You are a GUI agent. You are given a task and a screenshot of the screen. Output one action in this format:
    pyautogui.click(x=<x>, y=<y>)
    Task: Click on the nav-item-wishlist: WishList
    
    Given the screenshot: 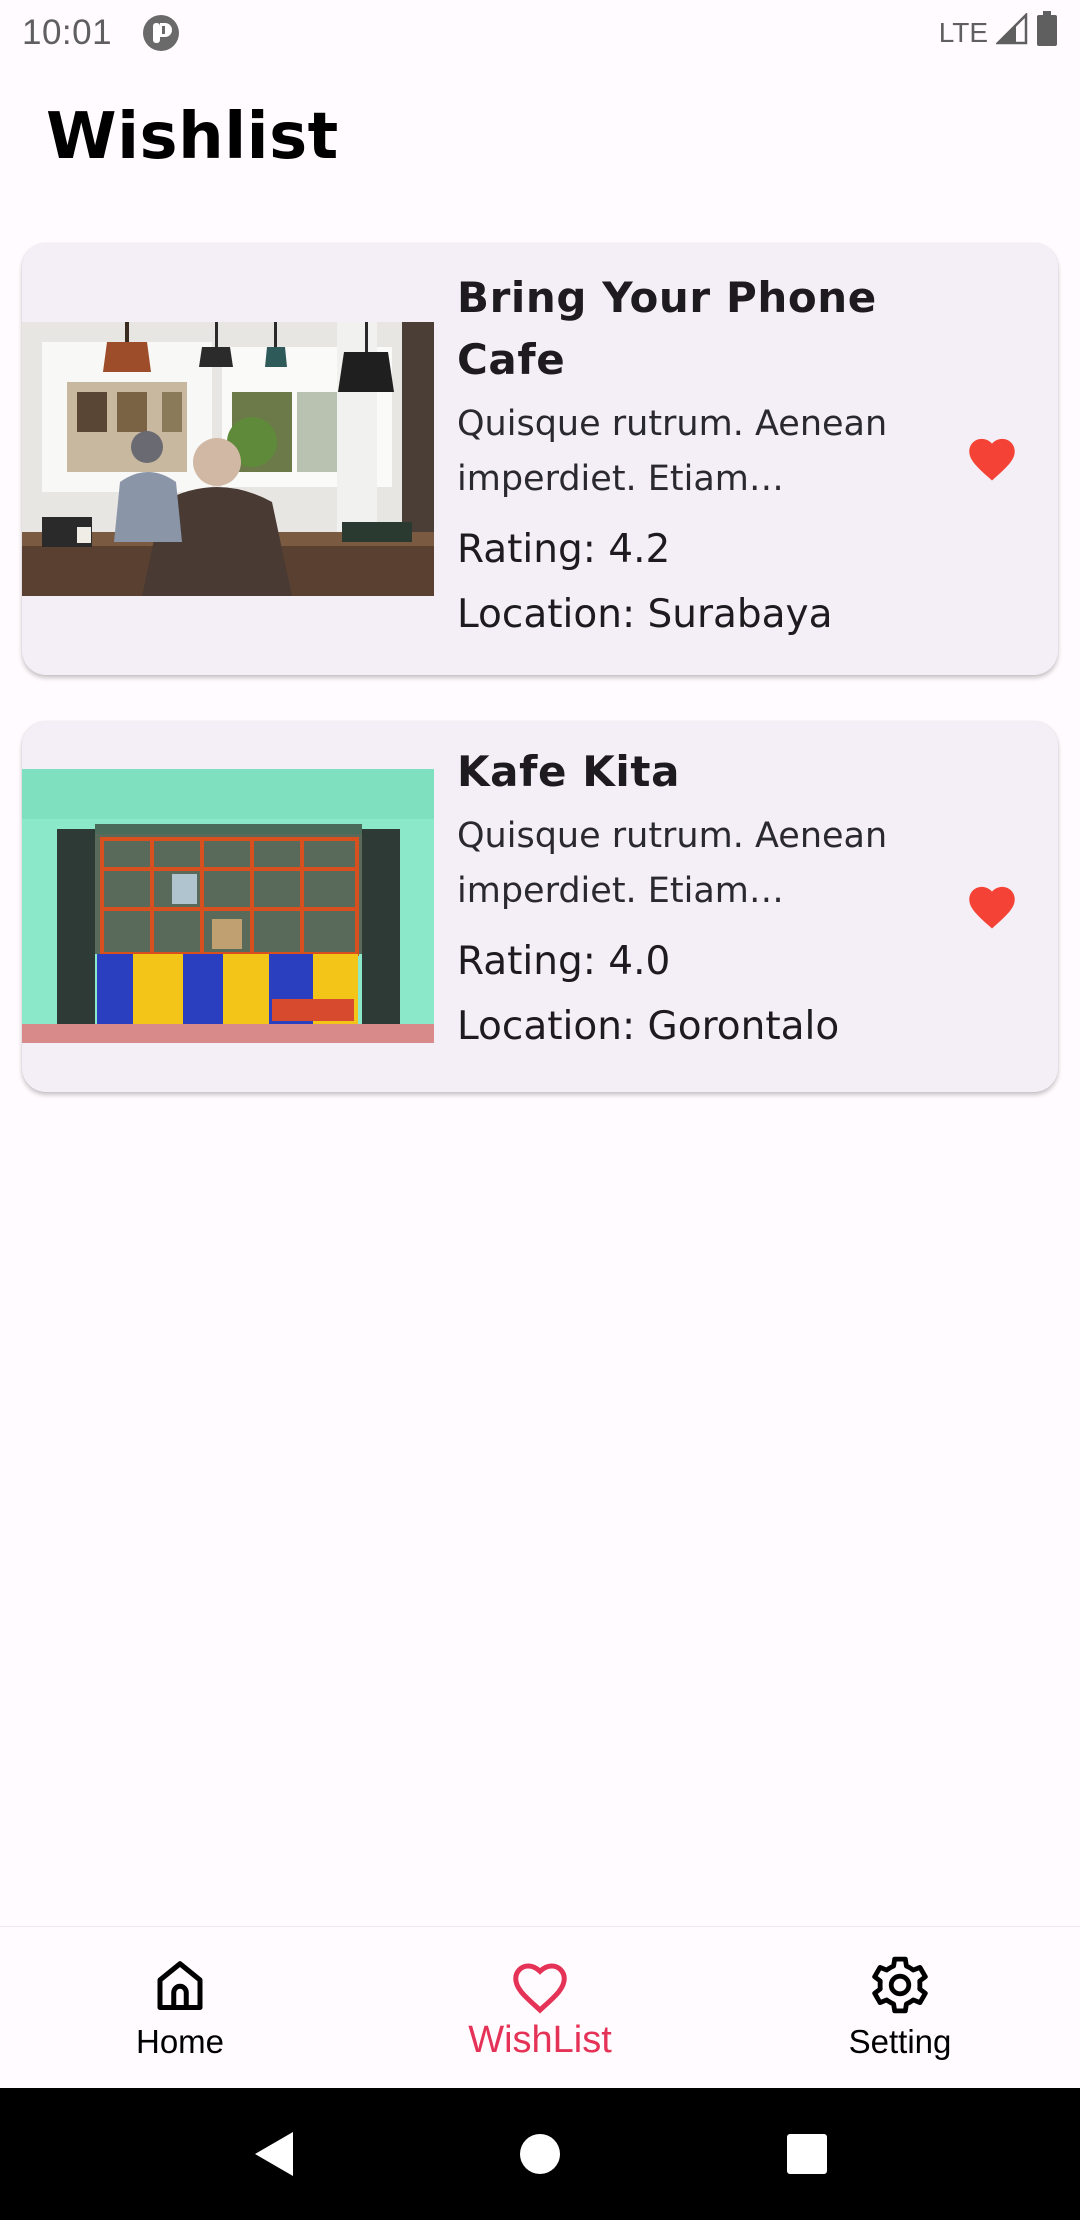 What is the action you would take?
    pyautogui.click(x=540, y=2007)
    